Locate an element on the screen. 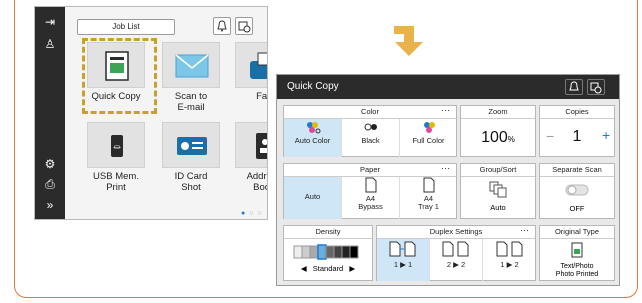 The width and height of the screenshot is (642, 303). zoom-value: 100 is located at coordinates (494, 137).